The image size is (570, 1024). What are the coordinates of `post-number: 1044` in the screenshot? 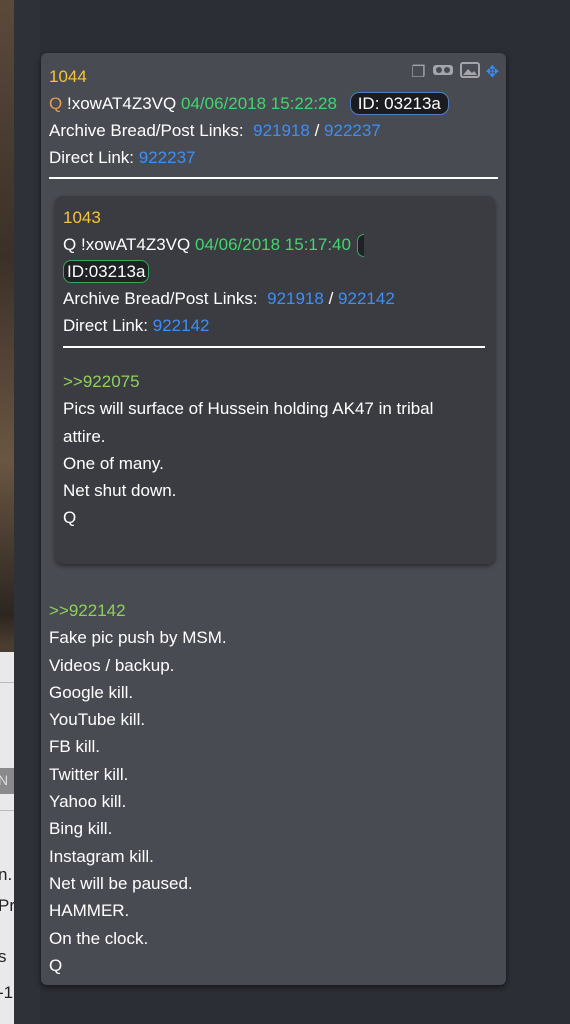 It's located at (68, 76).